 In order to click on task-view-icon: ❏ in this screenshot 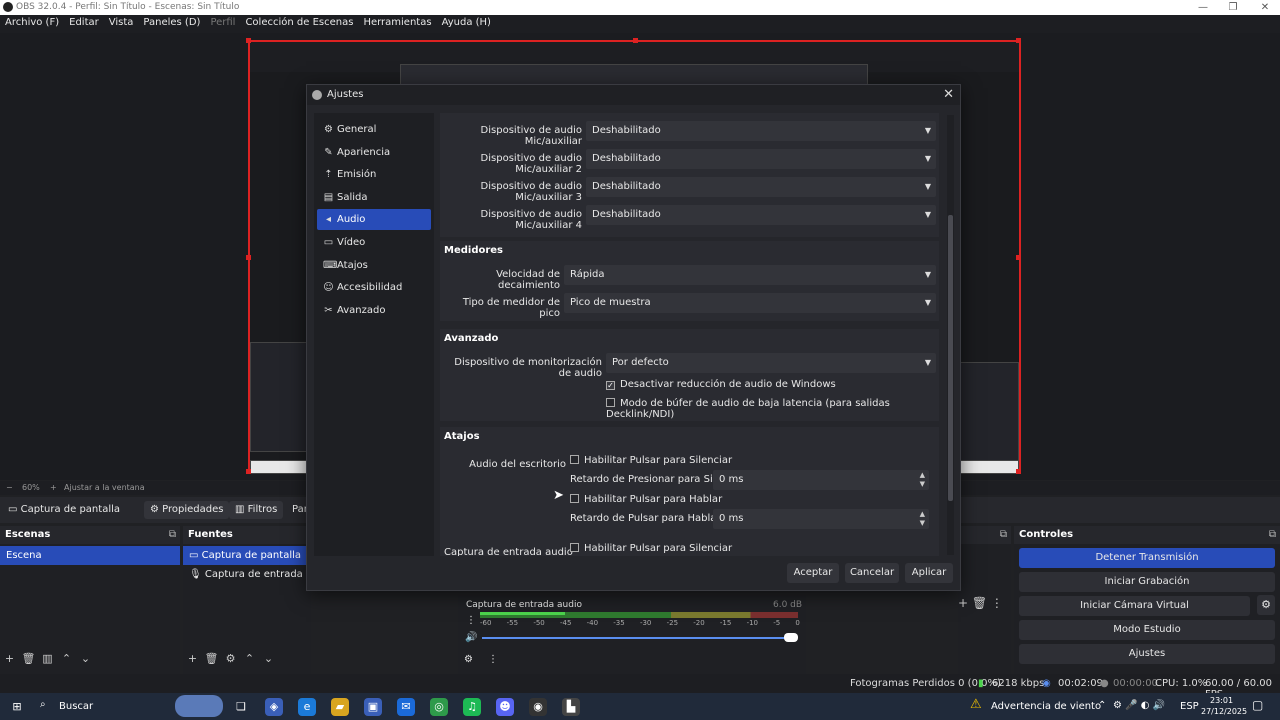, I will do `click(241, 707)`.